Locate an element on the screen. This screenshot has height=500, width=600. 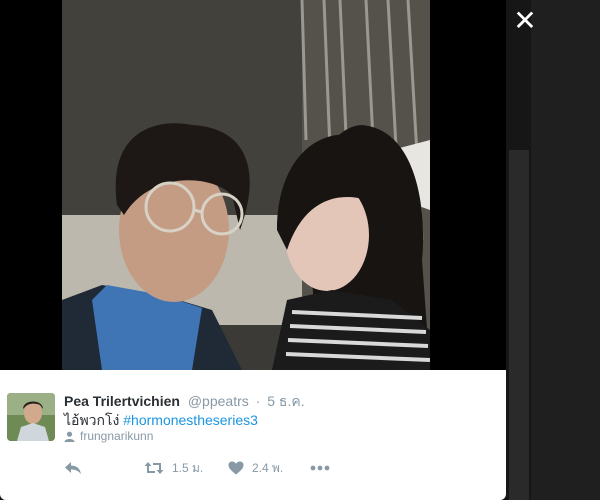
tweet-timestamp: 5 ธ.ค. is located at coordinates (285, 401).